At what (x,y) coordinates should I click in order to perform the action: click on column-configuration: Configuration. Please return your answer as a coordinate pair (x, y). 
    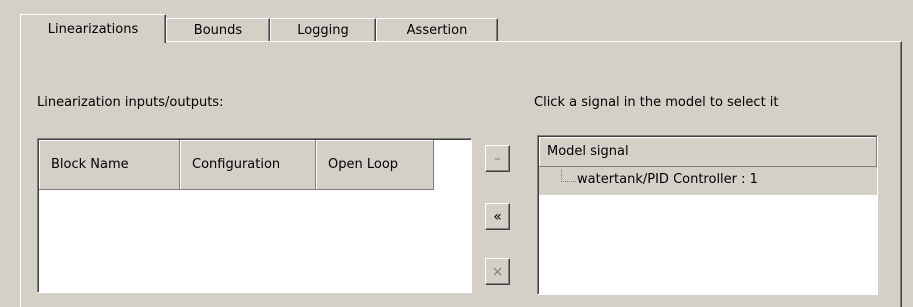
    Looking at the image, I should click on (248, 165).